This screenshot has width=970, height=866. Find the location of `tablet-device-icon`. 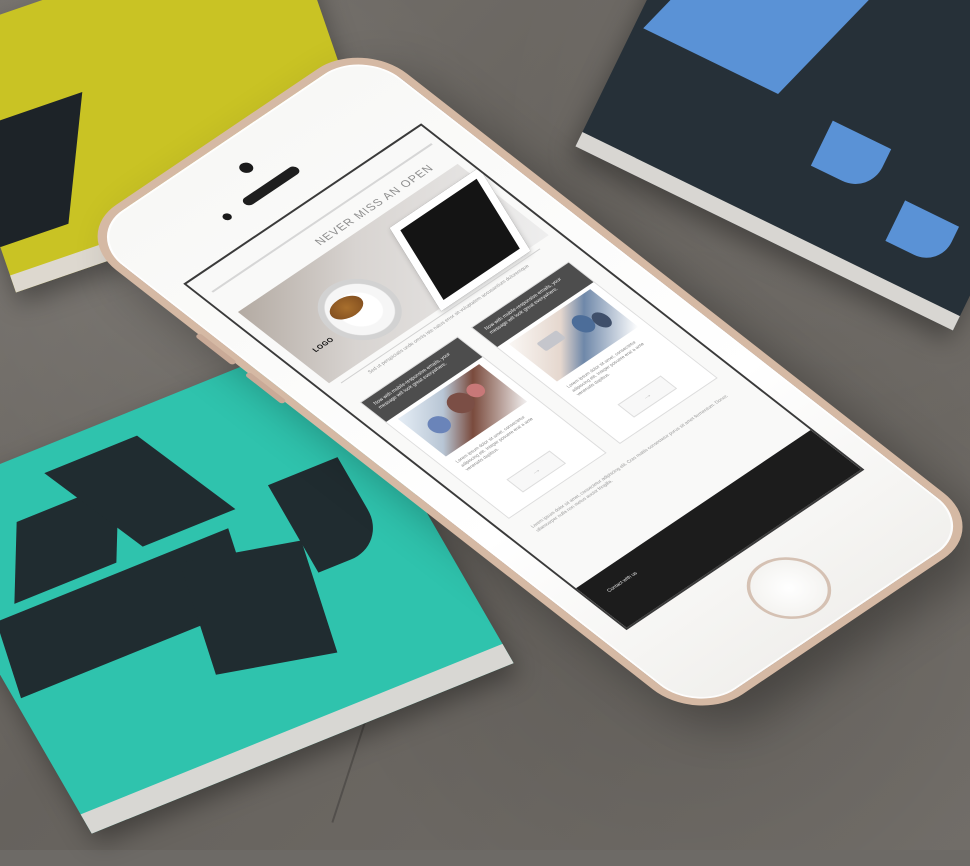

tablet-device-icon is located at coordinates (460, 239).